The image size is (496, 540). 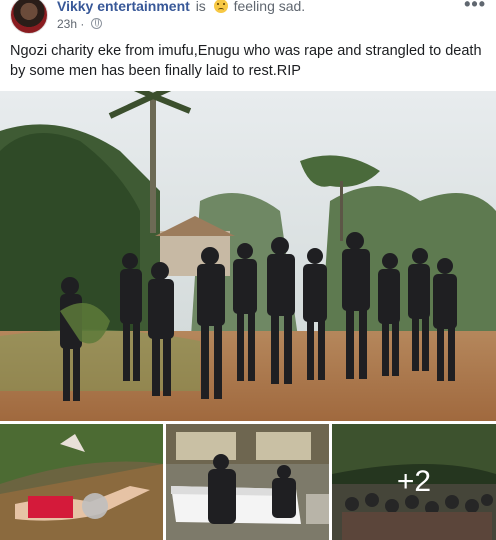 I want to click on photo-thumb-3: +2, so click(x=414, y=482).